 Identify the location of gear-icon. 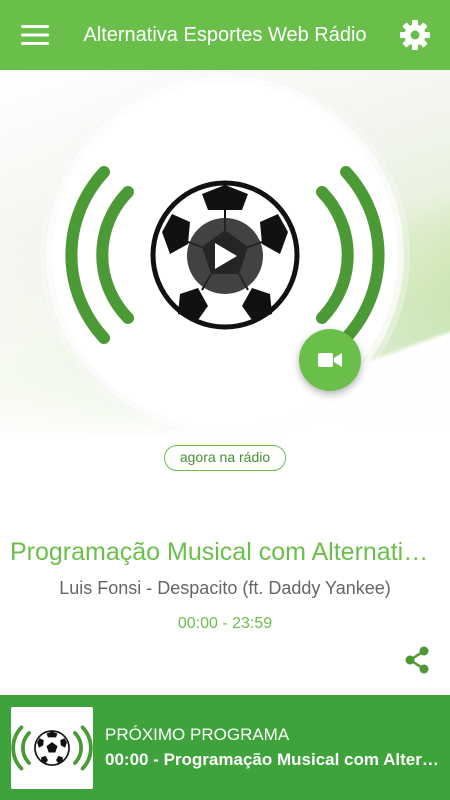
(415, 35).